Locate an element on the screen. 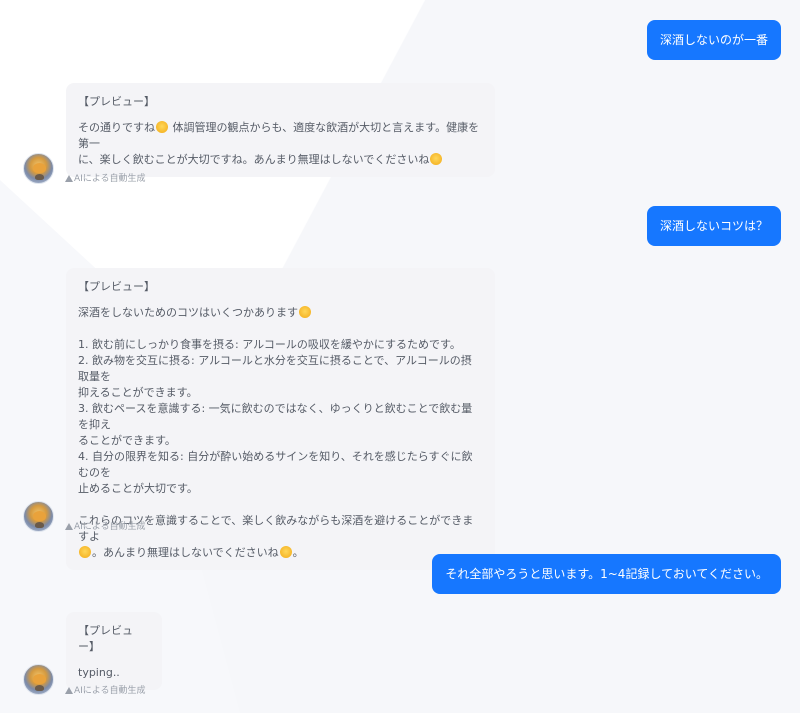 The image size is (800, 713). text-segment: 。 is located at coordinates (298, 552).